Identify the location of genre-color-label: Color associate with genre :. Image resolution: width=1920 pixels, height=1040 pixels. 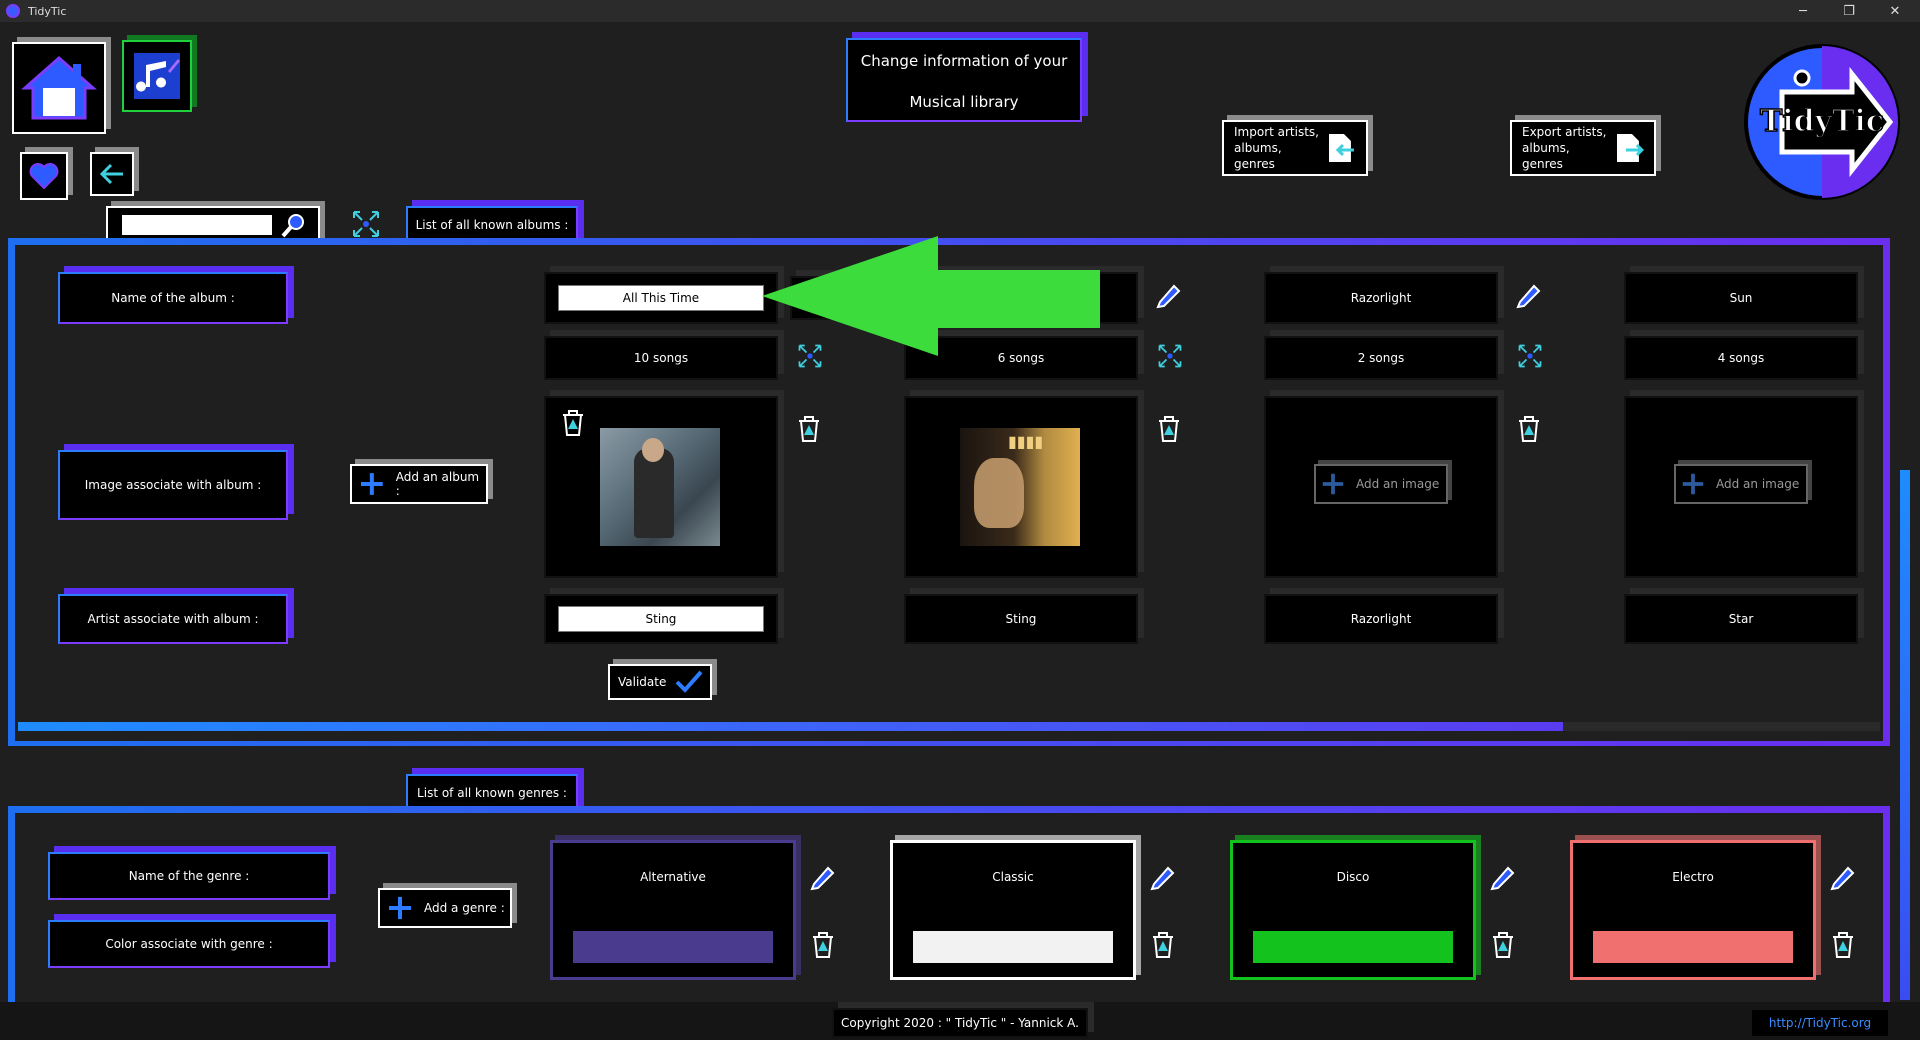
(189, 944).